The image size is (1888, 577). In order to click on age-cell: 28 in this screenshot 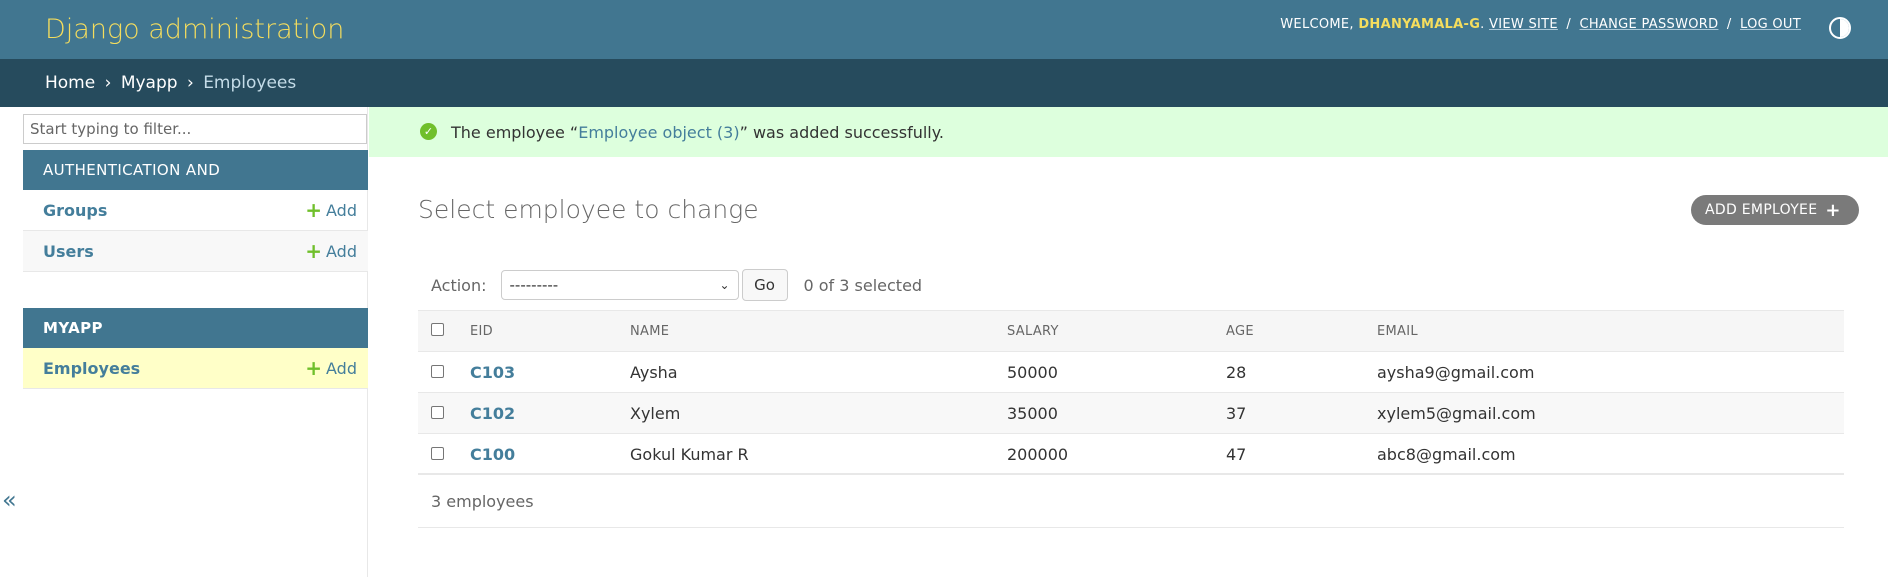, I will do `click(1236, 372)`.